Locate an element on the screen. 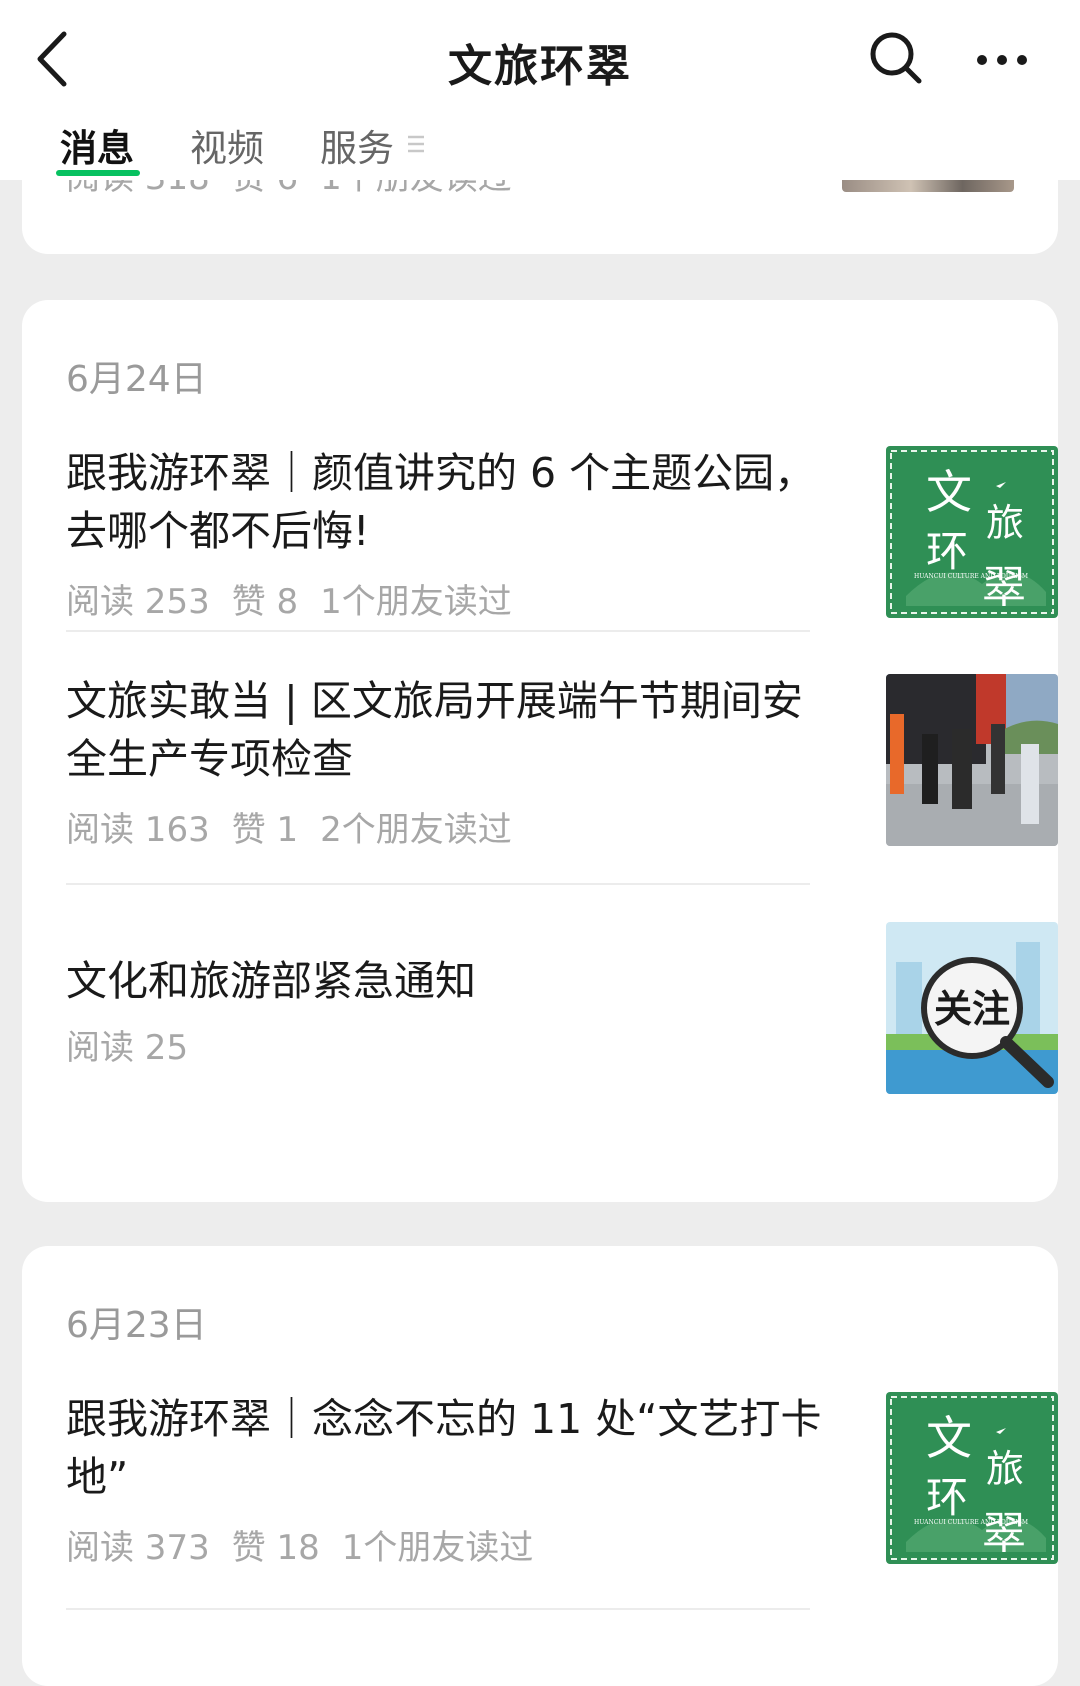  read-count: 阅读 163 is located at coordinates (138, 830).